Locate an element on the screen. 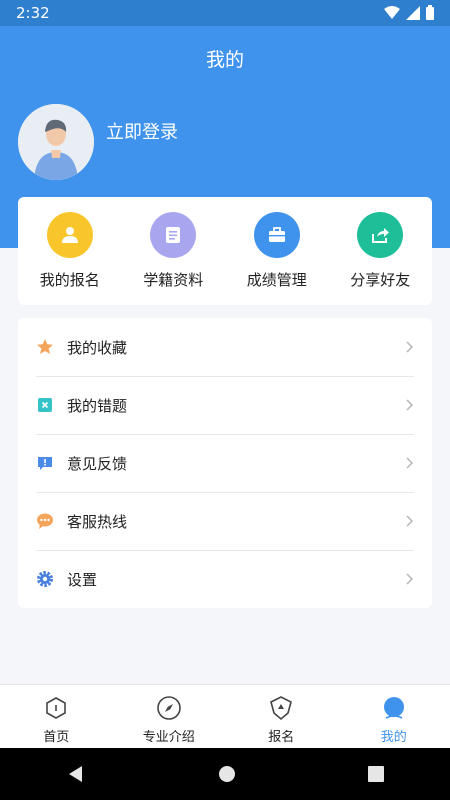  home-circle-icon is located at coordinates (227, 774).